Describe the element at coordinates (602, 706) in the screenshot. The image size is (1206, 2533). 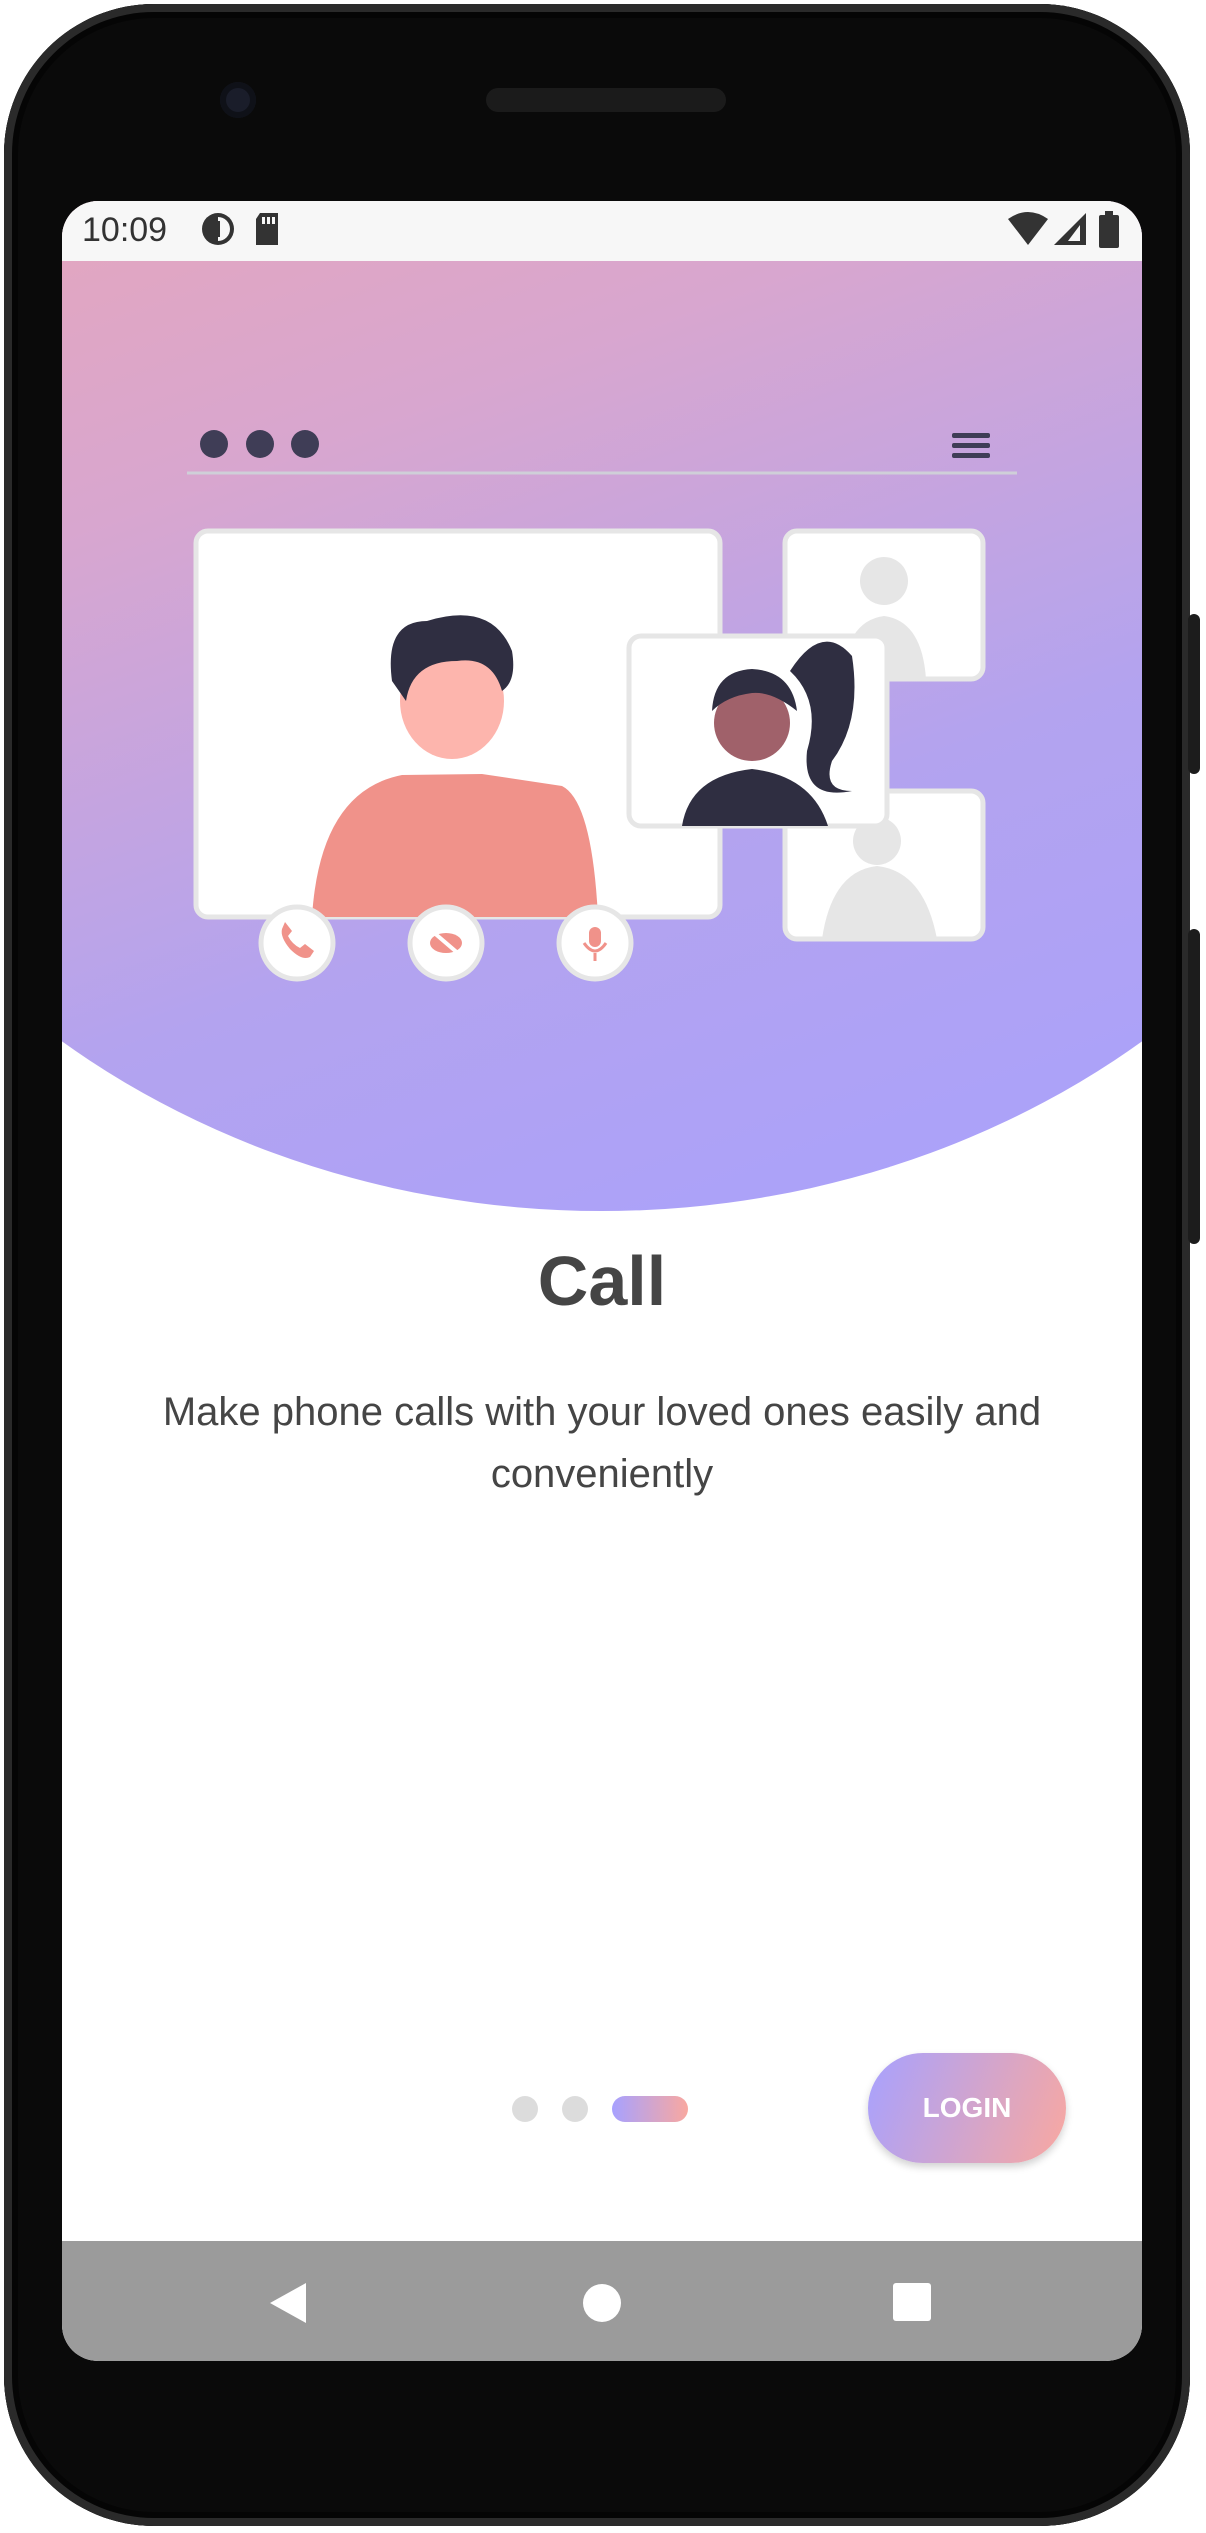
I see `video-call-illustration` at that location.